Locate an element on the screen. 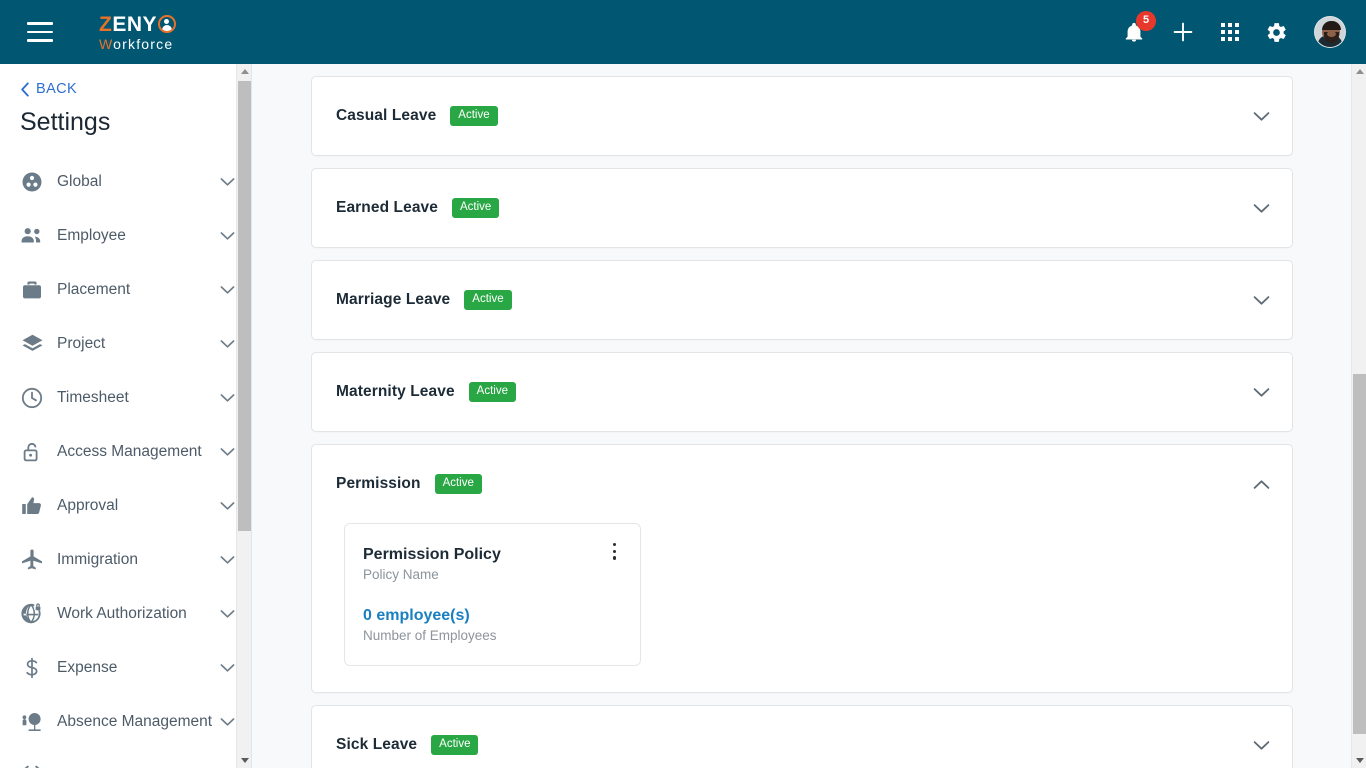 The height and width of the screenshot is (768, 1366). sidebar-scrollbar-thumb is located at coordinates (244, 306).